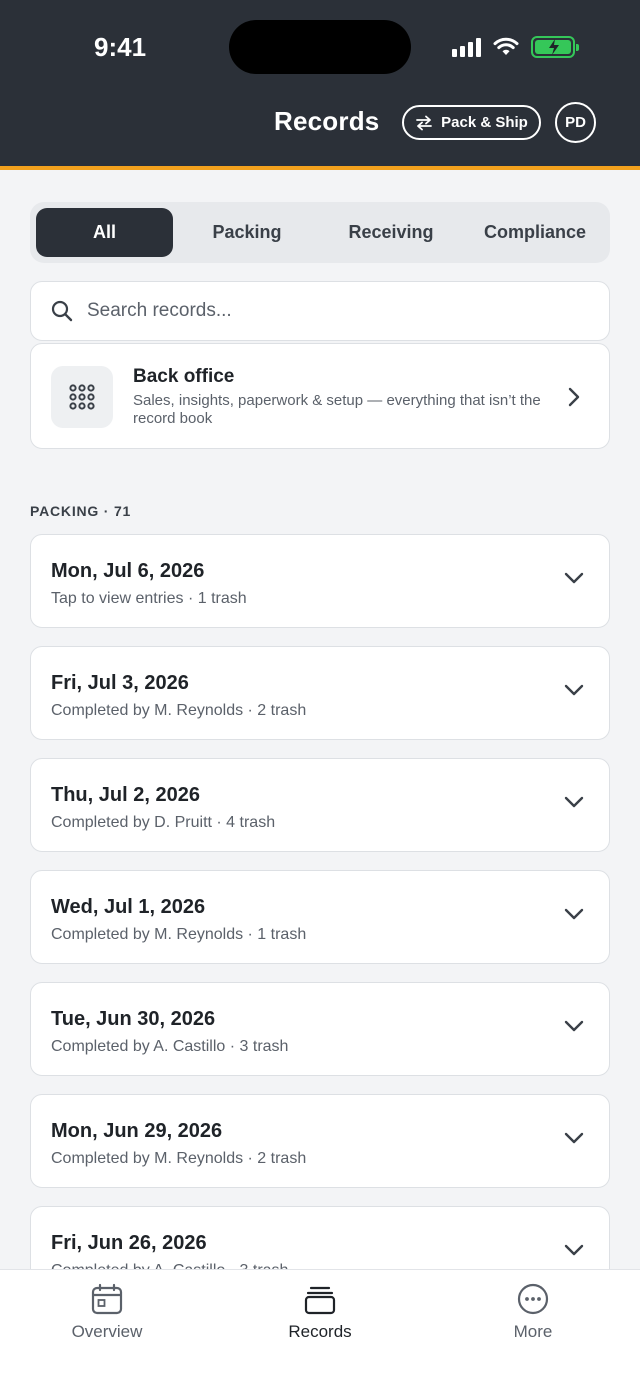 The width and height of the screenshot is (640, 1390). What do you see at coordinates (125, 795) in the screenshot?
I see `record-date: Thu, Jul 2, 2026` at bounding box center [125, 795].